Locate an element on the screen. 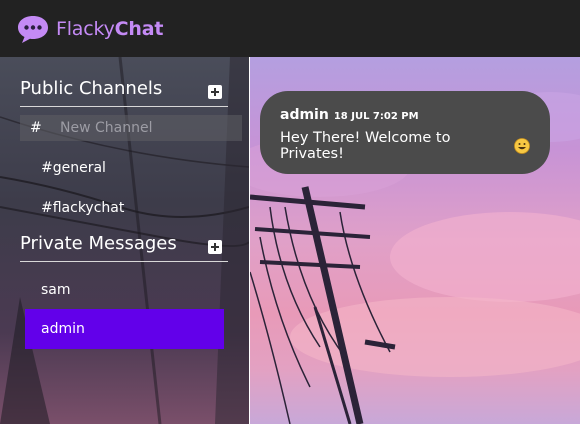 This screenshot has height=424, width=580. new-channel-input is located at coordinates (145, 128).